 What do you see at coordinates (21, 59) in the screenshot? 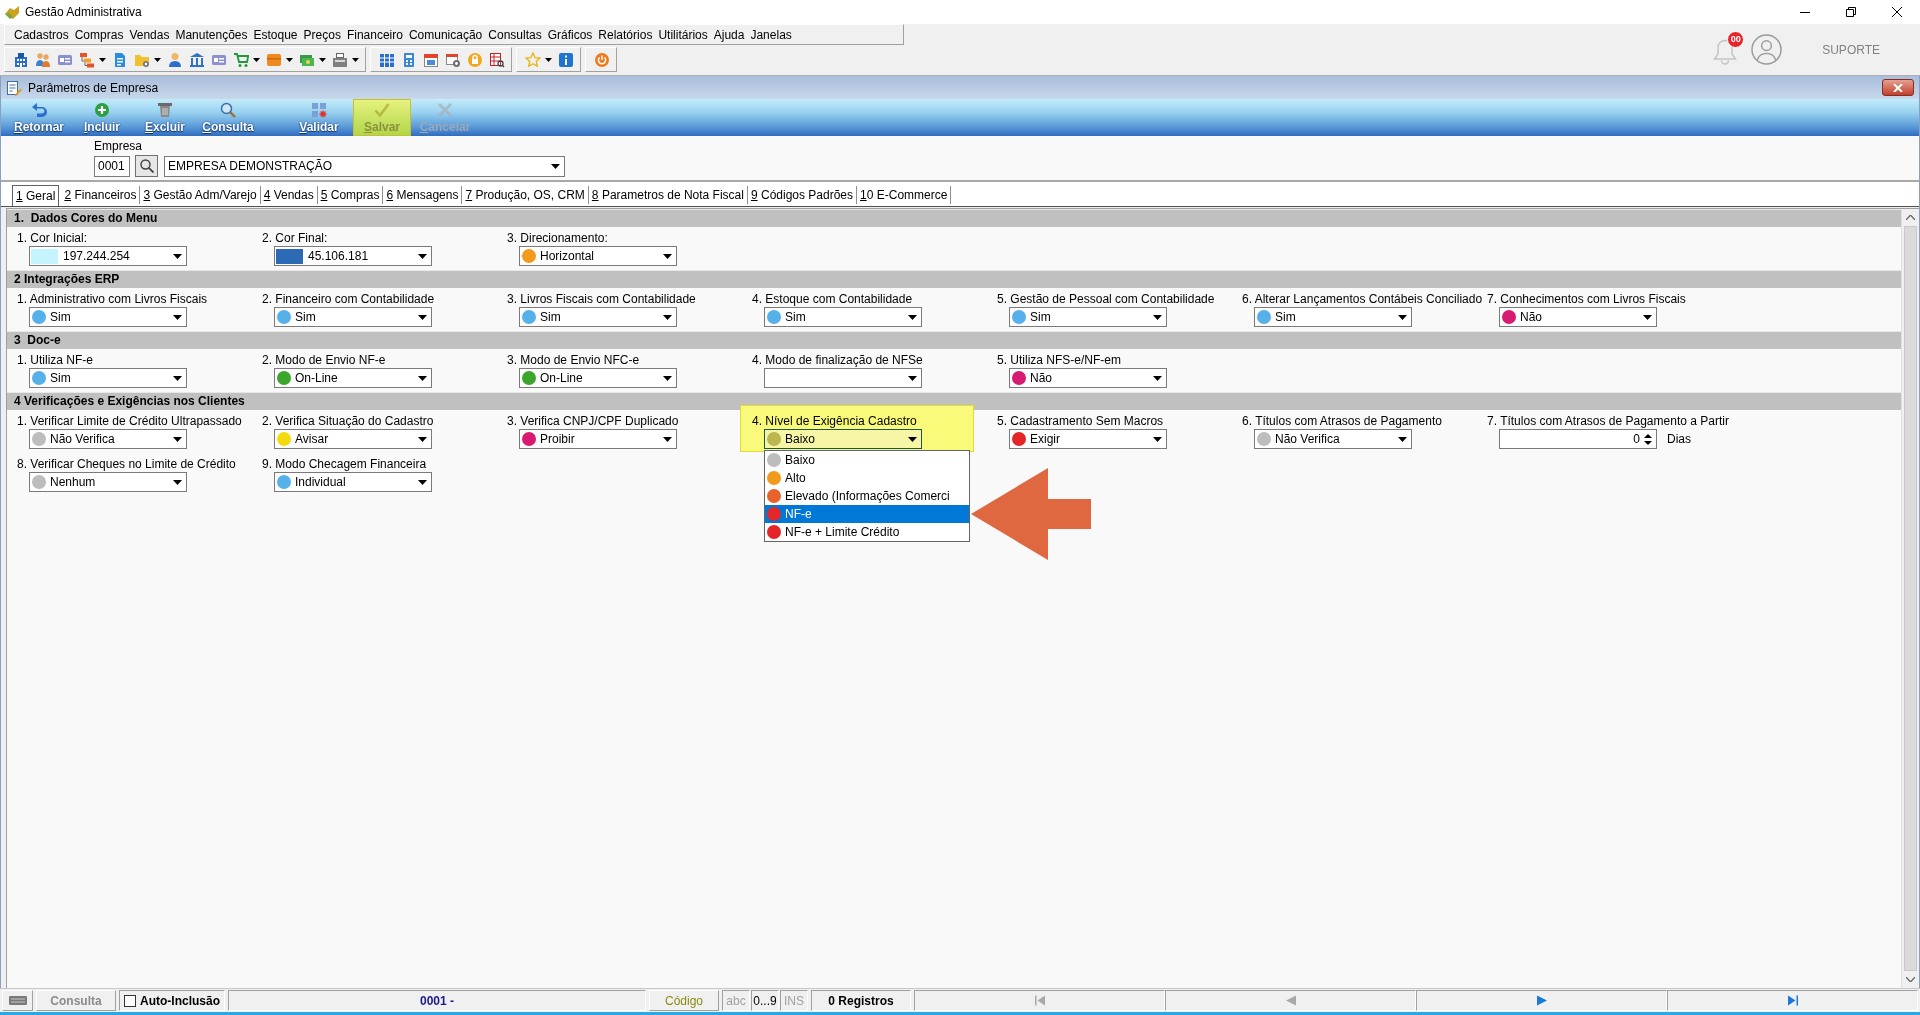
I see `building-icon` at bounding box center [21, 59].